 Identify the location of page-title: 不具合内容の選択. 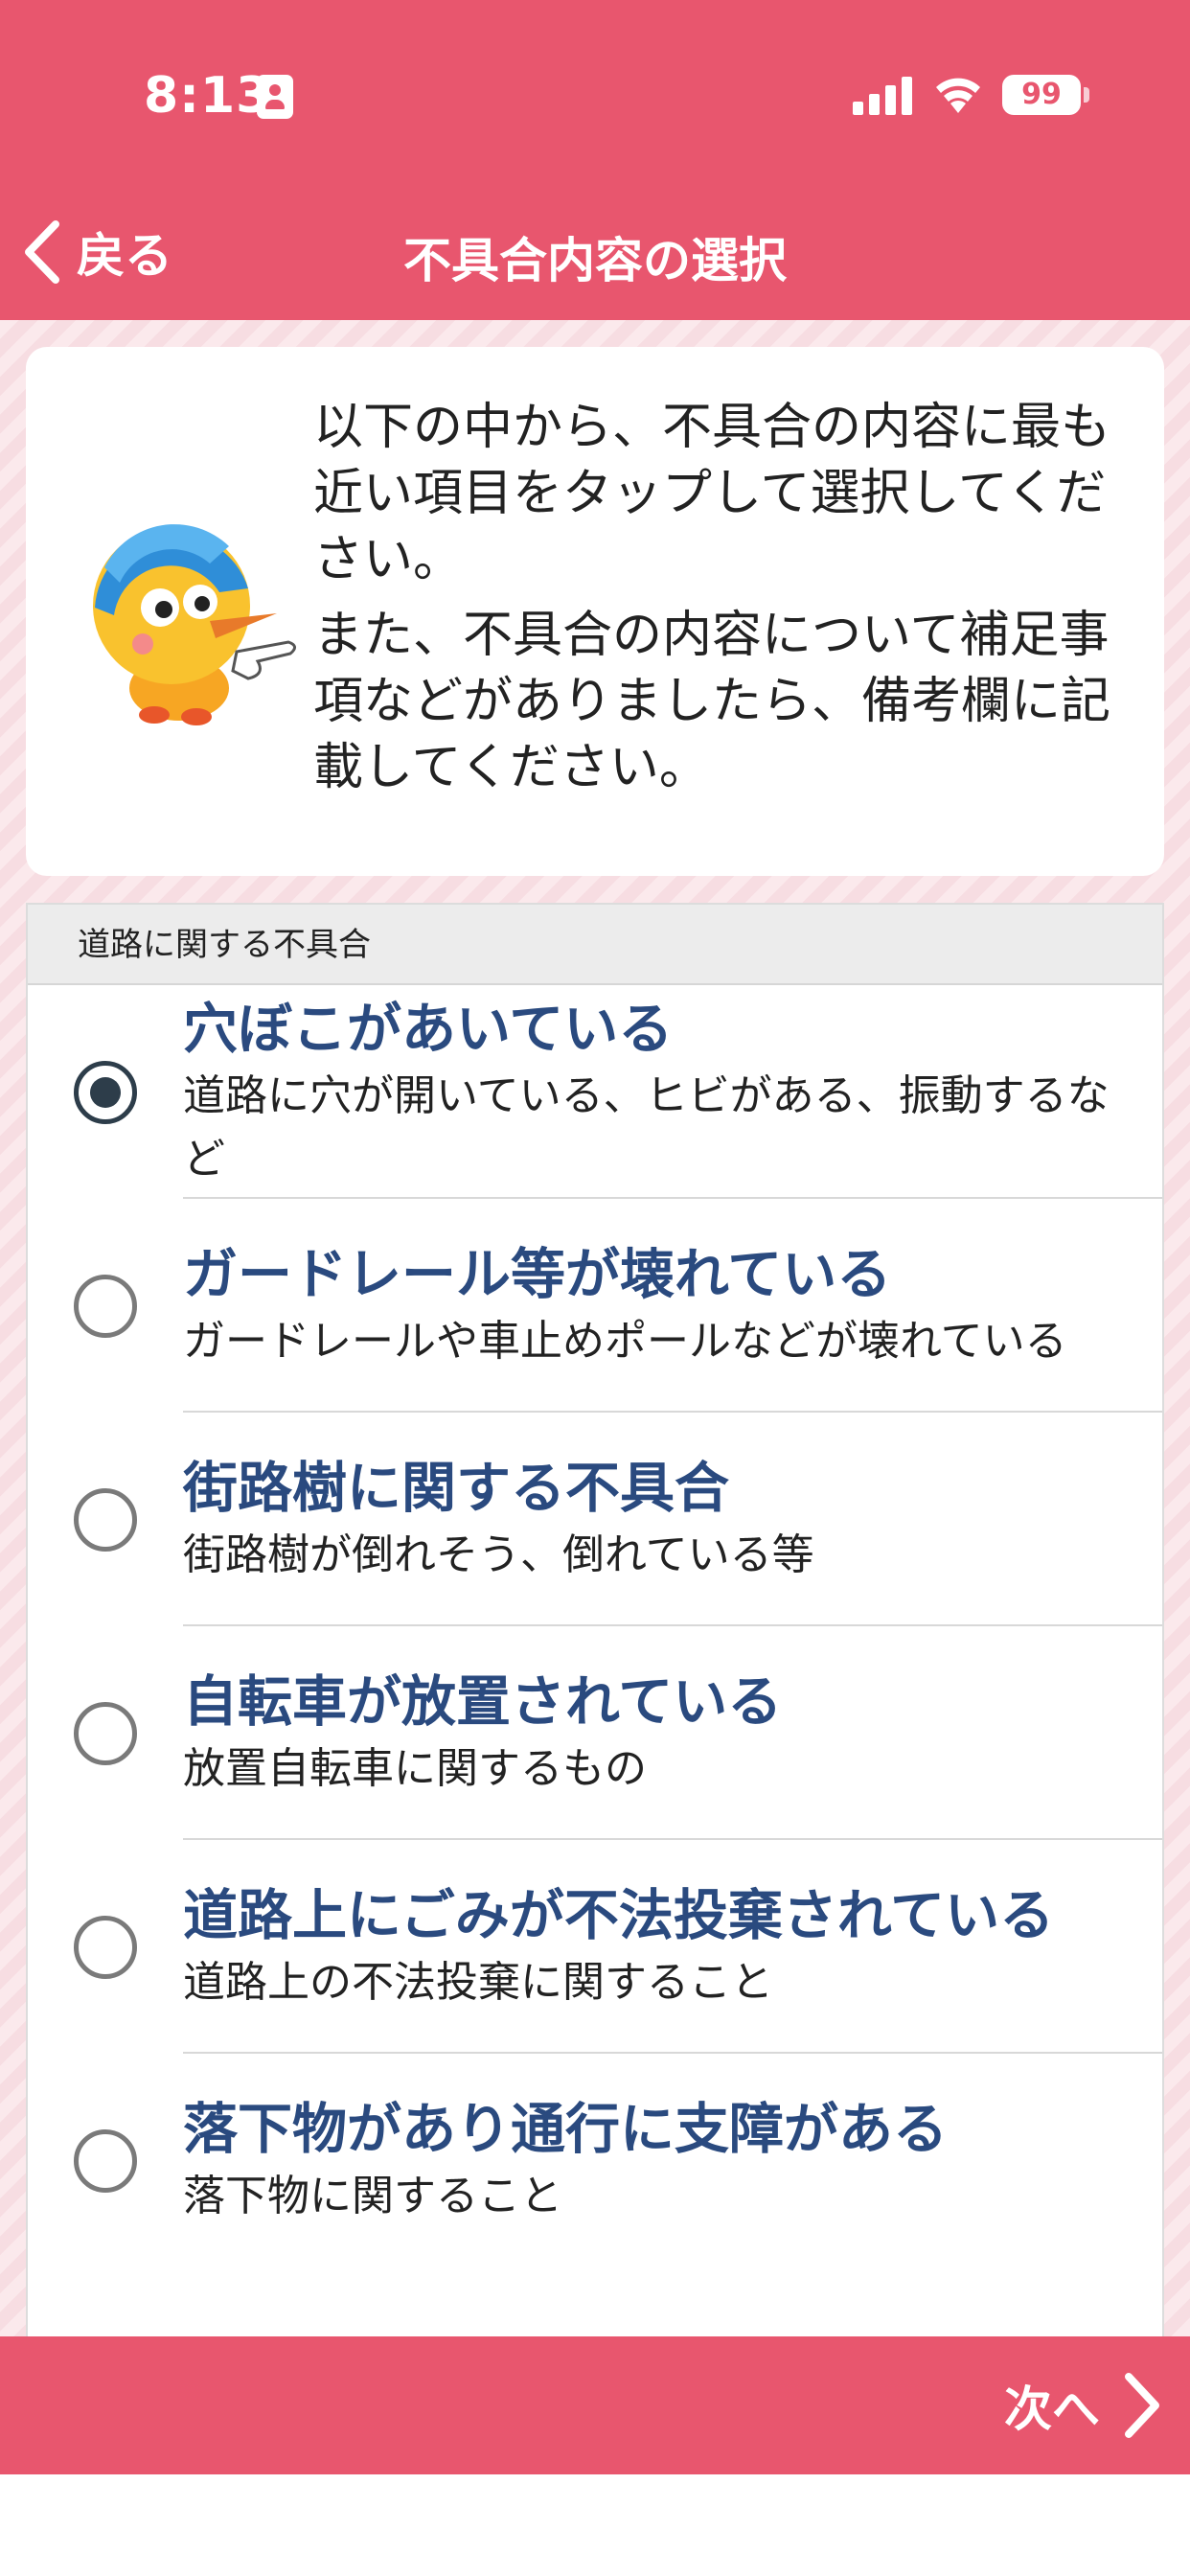
(595, 260).